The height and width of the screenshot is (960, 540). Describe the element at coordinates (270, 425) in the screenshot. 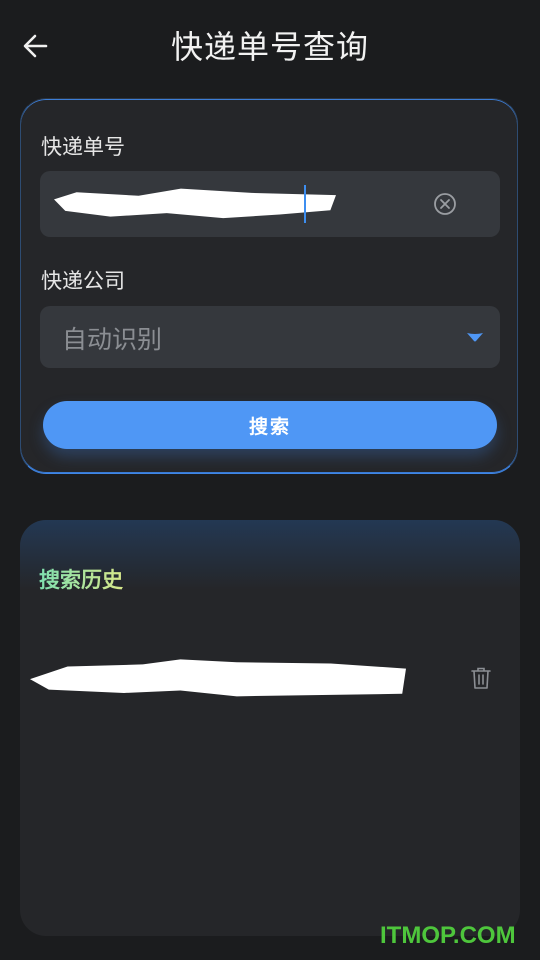

I see `search-button: 搜索` at that location.